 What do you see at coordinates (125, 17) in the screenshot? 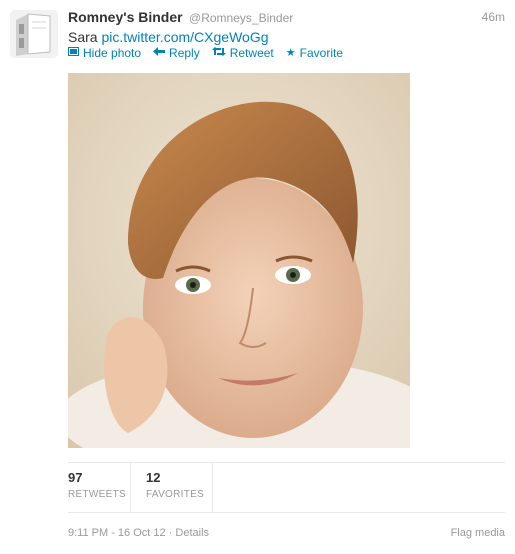
I see `author-name: Romney's Binder` at bounding box center [125, 17].